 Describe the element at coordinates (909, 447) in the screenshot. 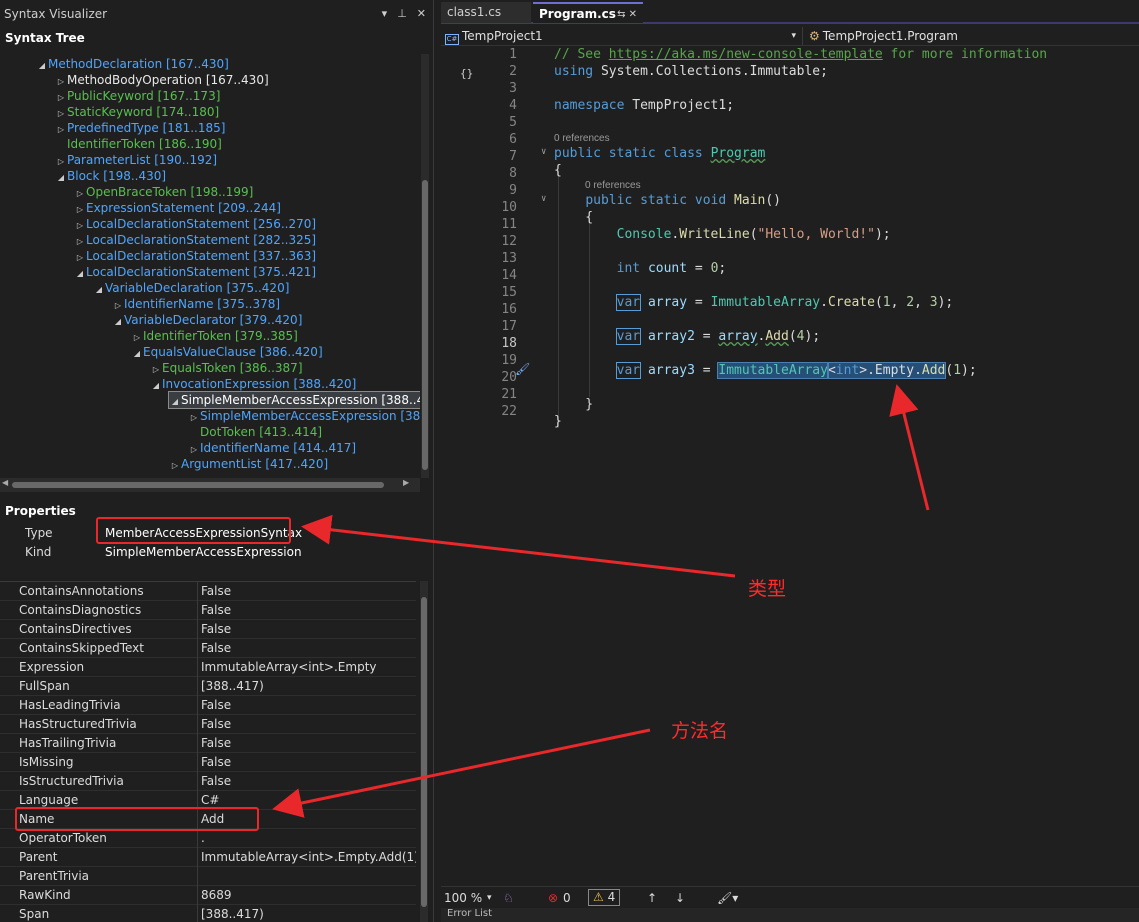

I see `code-arrow` at that location.